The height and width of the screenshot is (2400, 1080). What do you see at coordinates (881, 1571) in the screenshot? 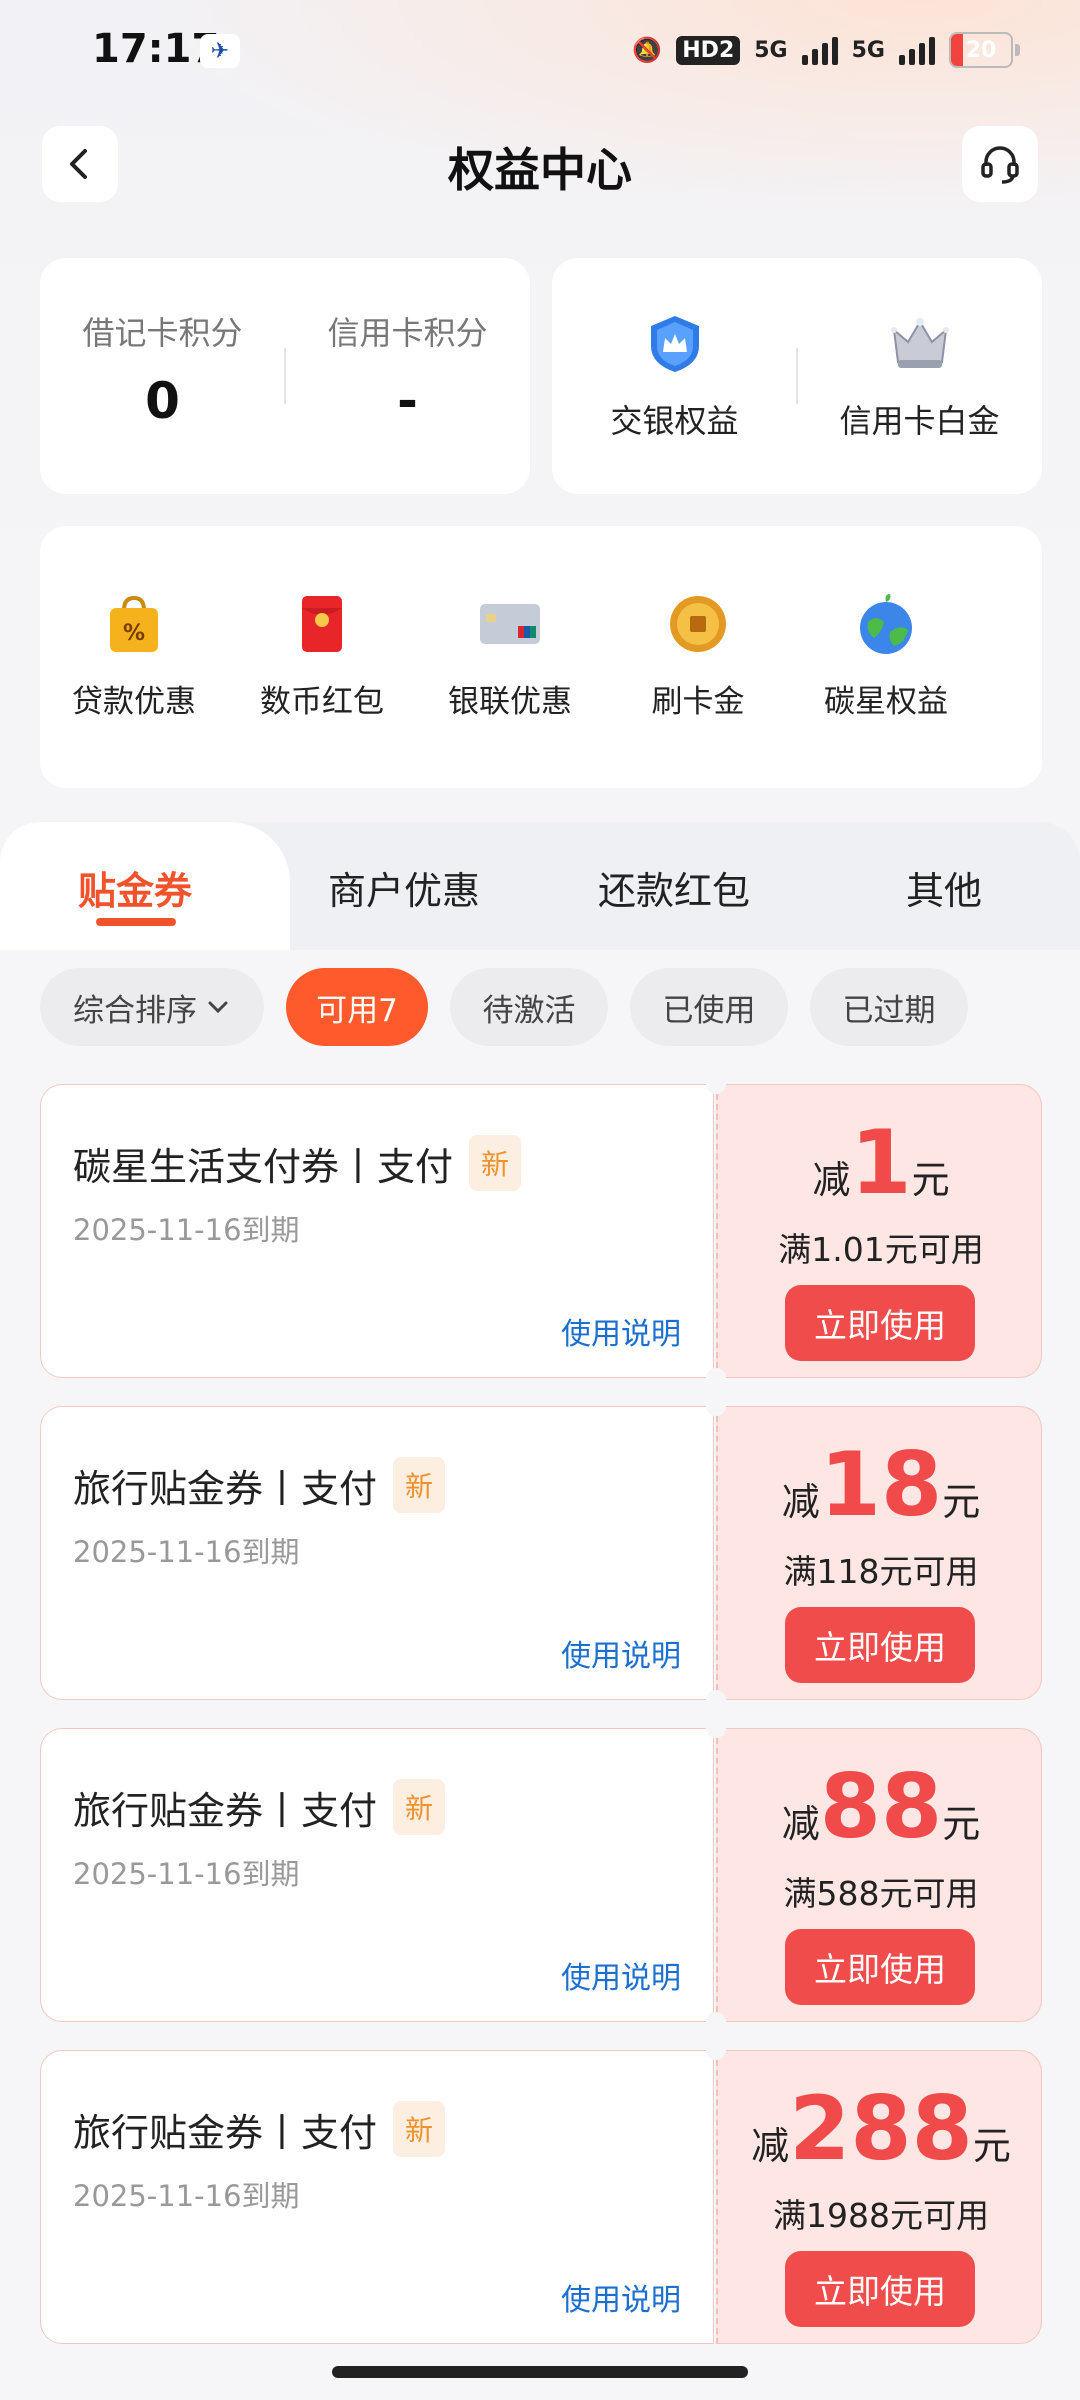
I see `coupon-condition: 满118元可用` at bounding box center [881, 1571].